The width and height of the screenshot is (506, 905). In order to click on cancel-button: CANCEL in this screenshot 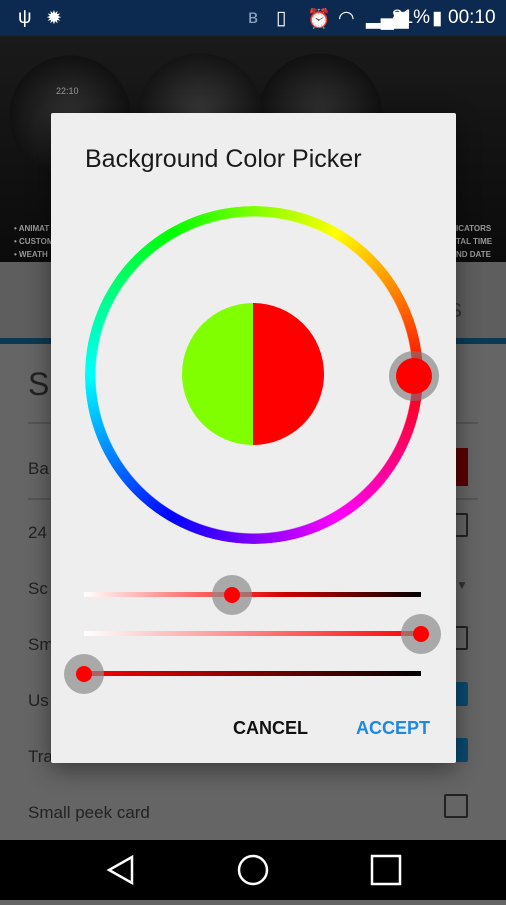, I will do `click(270, 728)`.